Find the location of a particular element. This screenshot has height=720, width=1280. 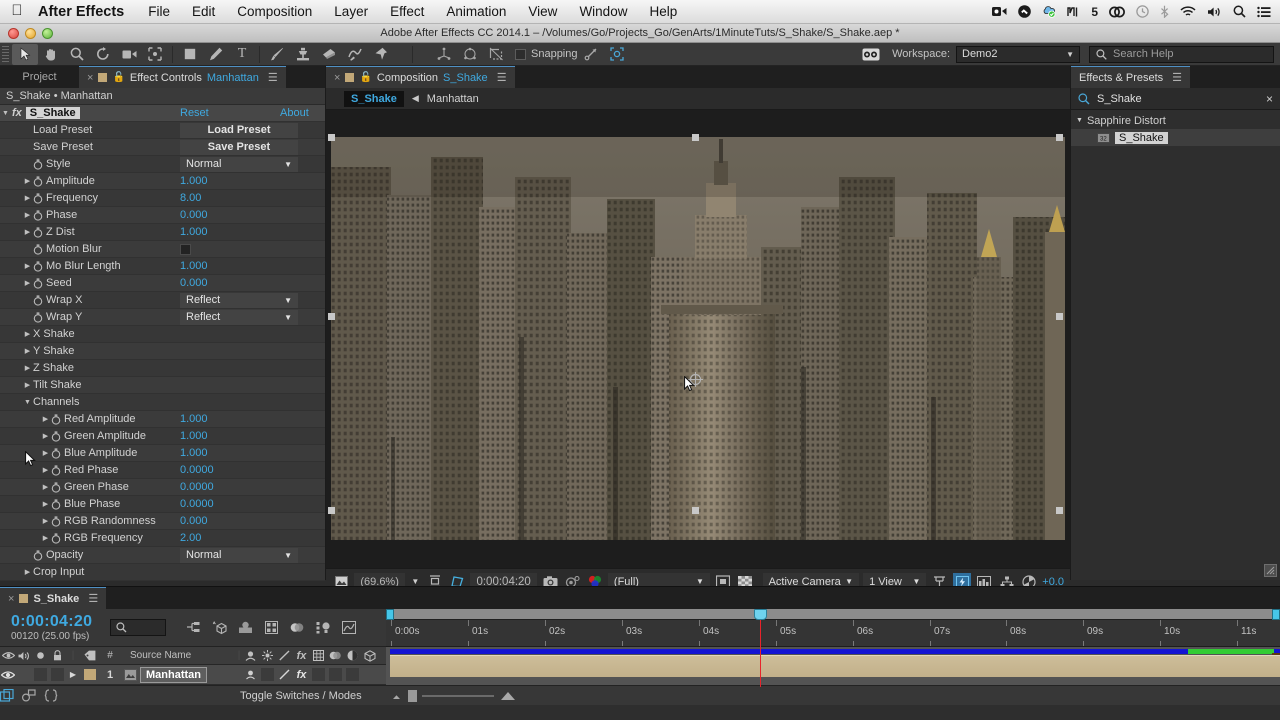

timeline-track-area is located at coordinates (833, 667).